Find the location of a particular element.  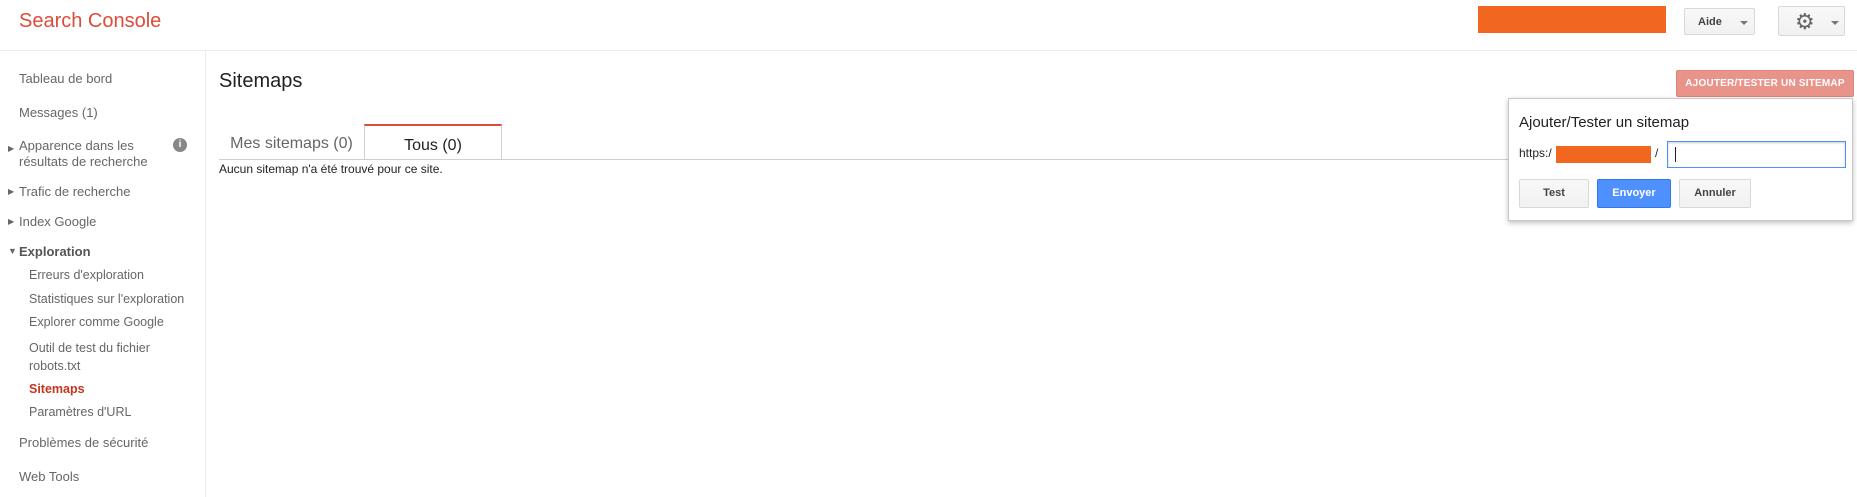

sidebar-item-google-index: ▶ Index Google is located at coordinates (52, 221).